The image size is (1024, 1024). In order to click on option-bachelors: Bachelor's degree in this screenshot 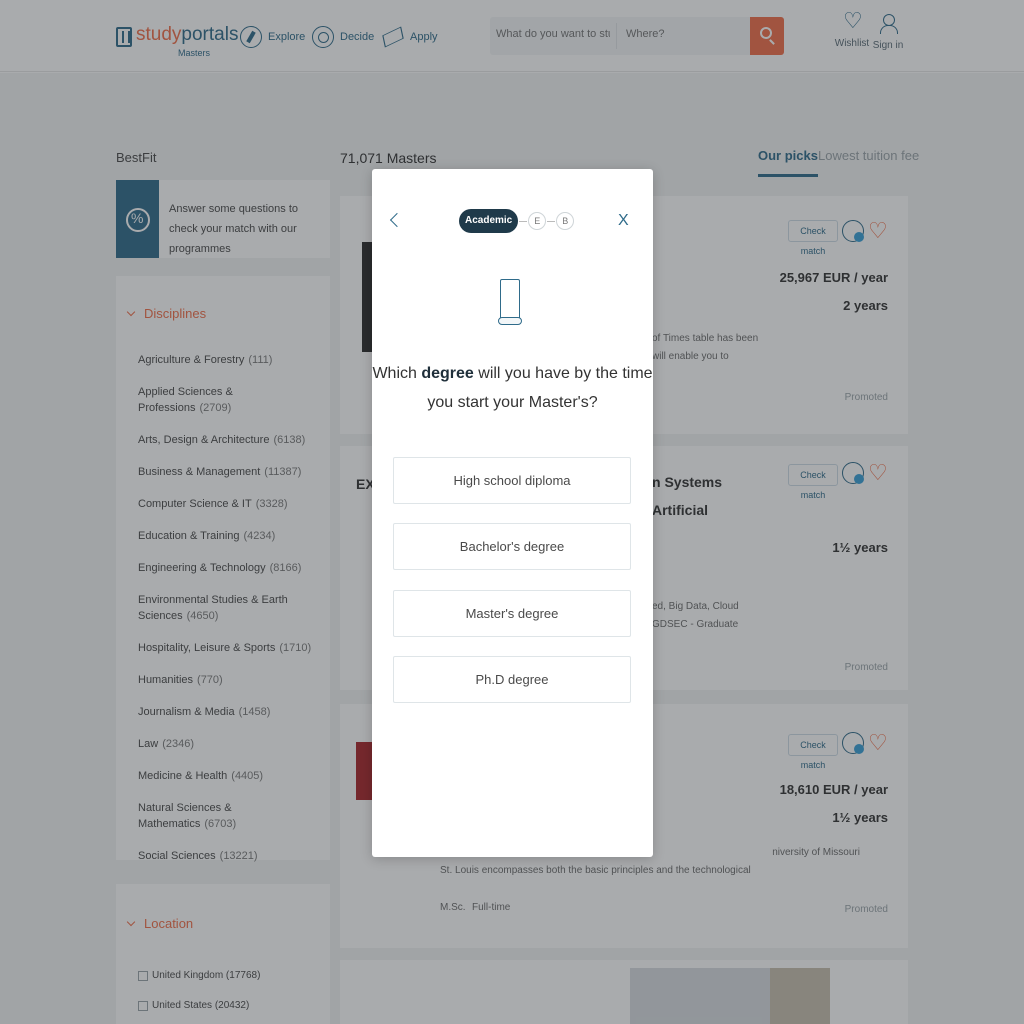, I will do `click(512, 546)`.